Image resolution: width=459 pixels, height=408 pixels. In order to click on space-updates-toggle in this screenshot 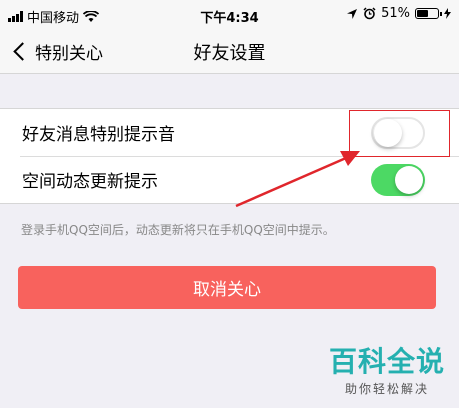, I will do `click(398, 180)`.